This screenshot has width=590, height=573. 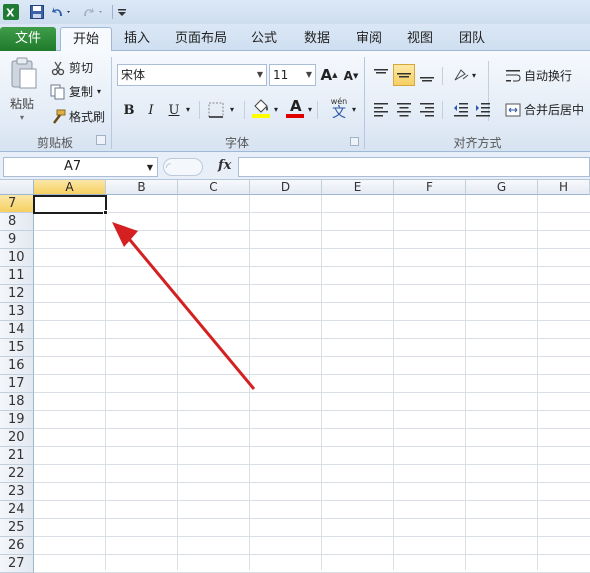 I want to click on shrink-font-button: A ▼, so click(x=351, y=76).